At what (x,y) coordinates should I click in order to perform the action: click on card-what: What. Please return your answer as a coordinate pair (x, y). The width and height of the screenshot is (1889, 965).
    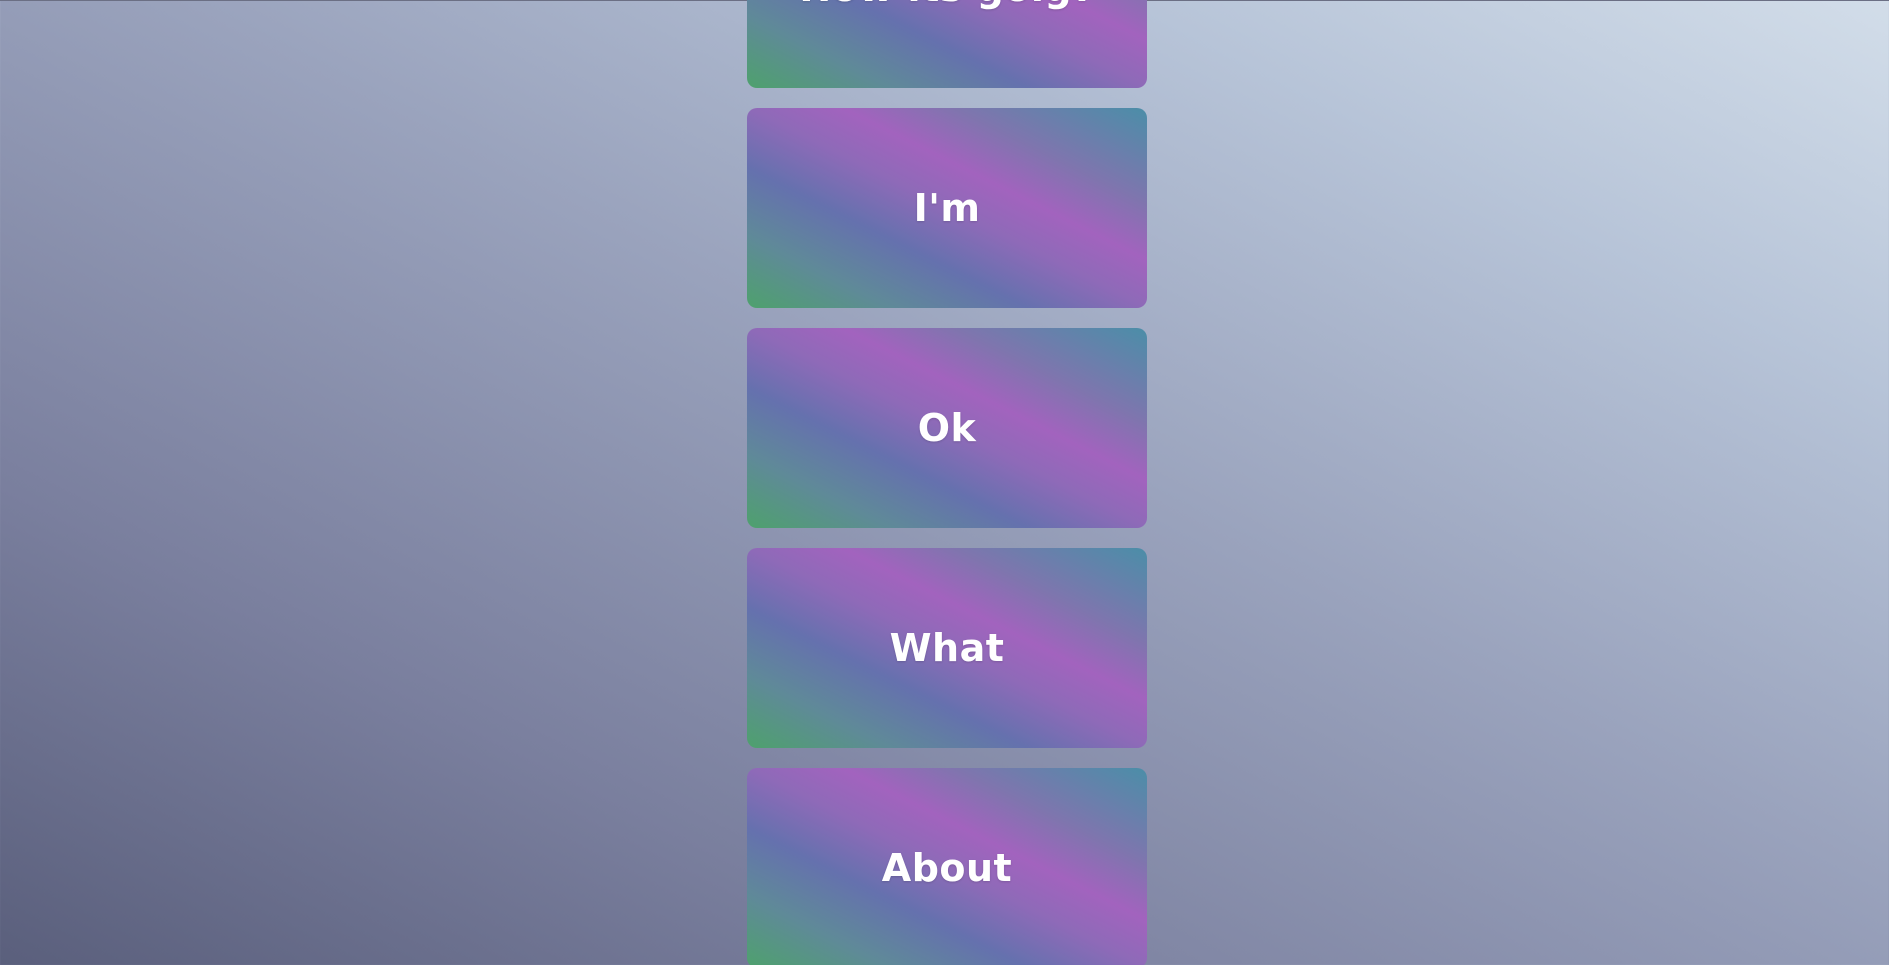
    Looking at the image, I should click on (947, 648).